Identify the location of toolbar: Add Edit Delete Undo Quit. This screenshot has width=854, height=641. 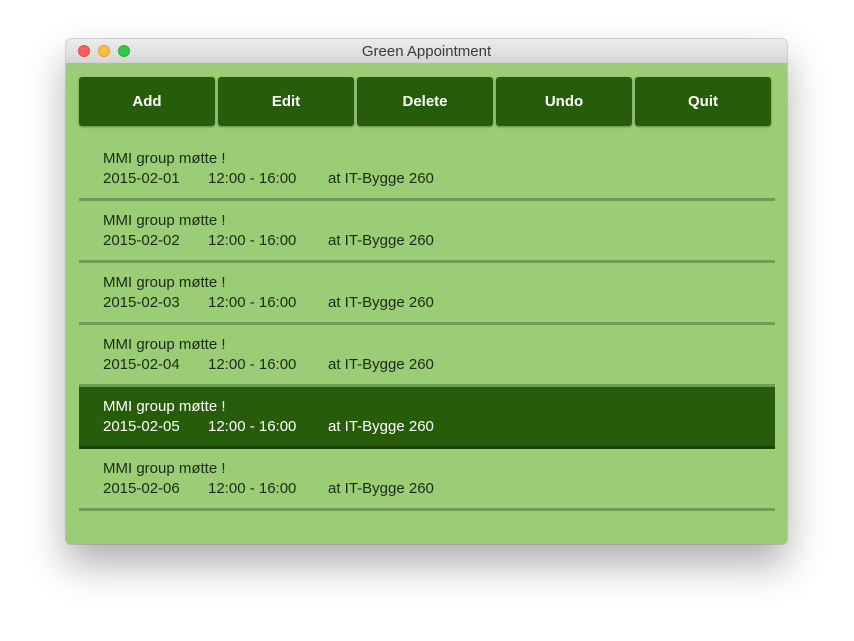
(426, 101).